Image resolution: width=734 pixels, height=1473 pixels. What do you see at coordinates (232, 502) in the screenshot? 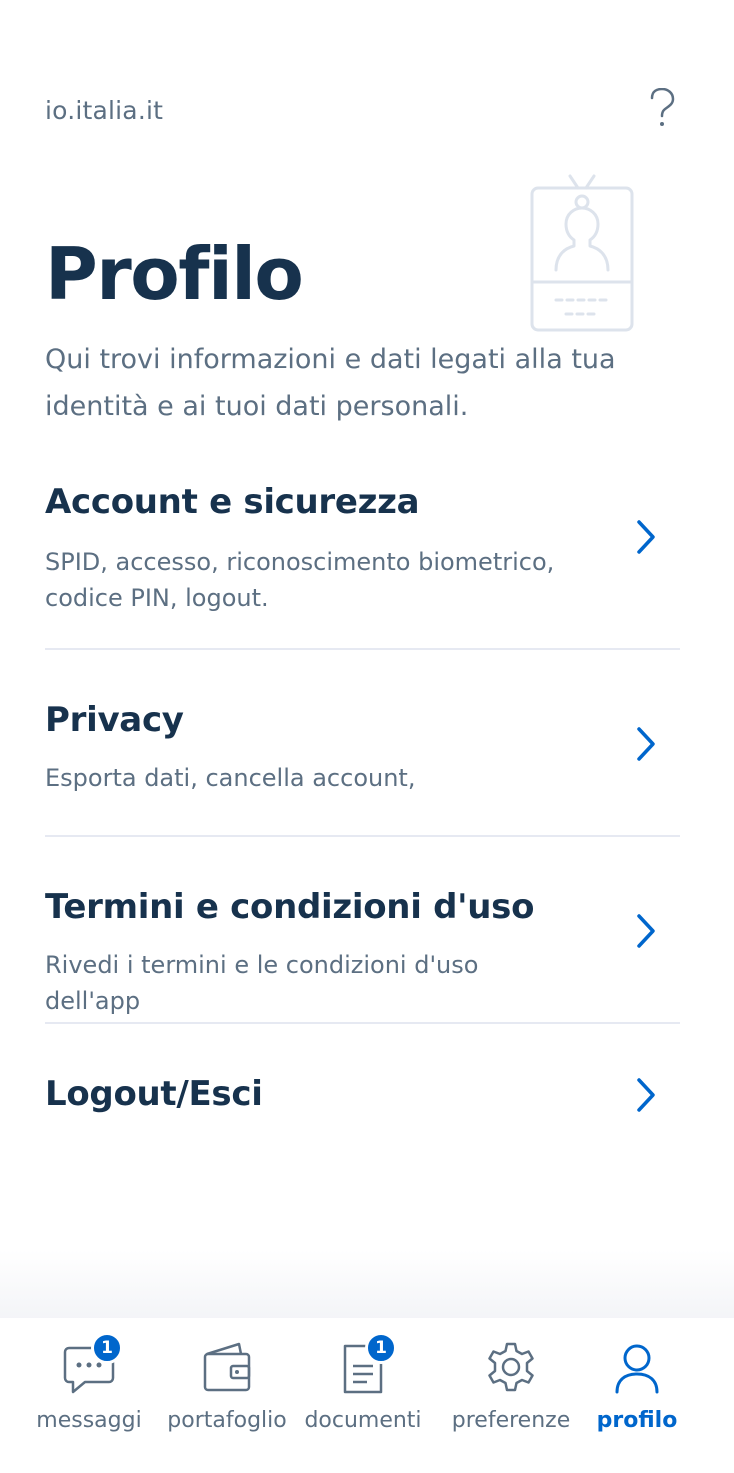
I see `item-title: Account e sicurezza` at bounding box center [232, 502].